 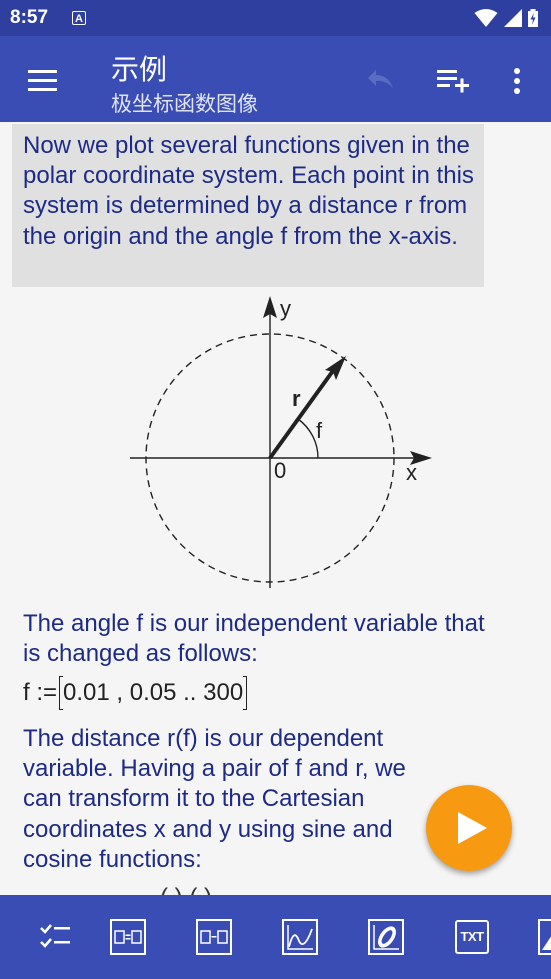 I want to click on equation-result-icon, so click(x=214, y=937).